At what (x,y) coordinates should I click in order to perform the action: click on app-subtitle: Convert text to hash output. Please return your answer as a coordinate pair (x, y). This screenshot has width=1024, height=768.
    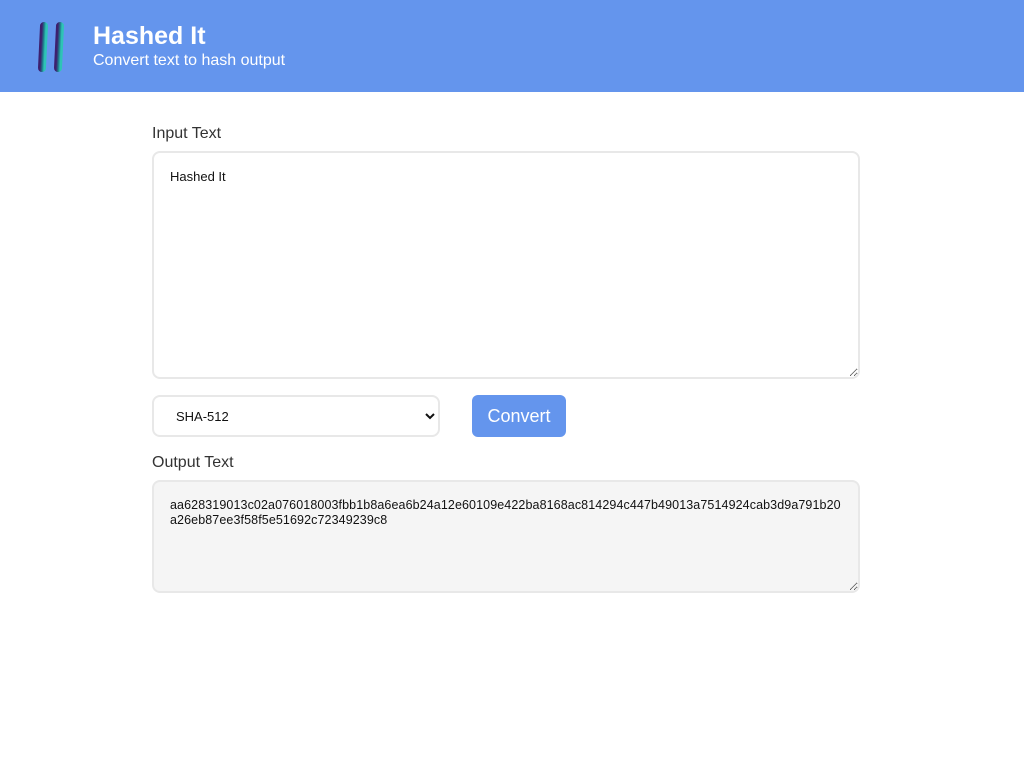
    Looking at the image, I should click on (189, 60).